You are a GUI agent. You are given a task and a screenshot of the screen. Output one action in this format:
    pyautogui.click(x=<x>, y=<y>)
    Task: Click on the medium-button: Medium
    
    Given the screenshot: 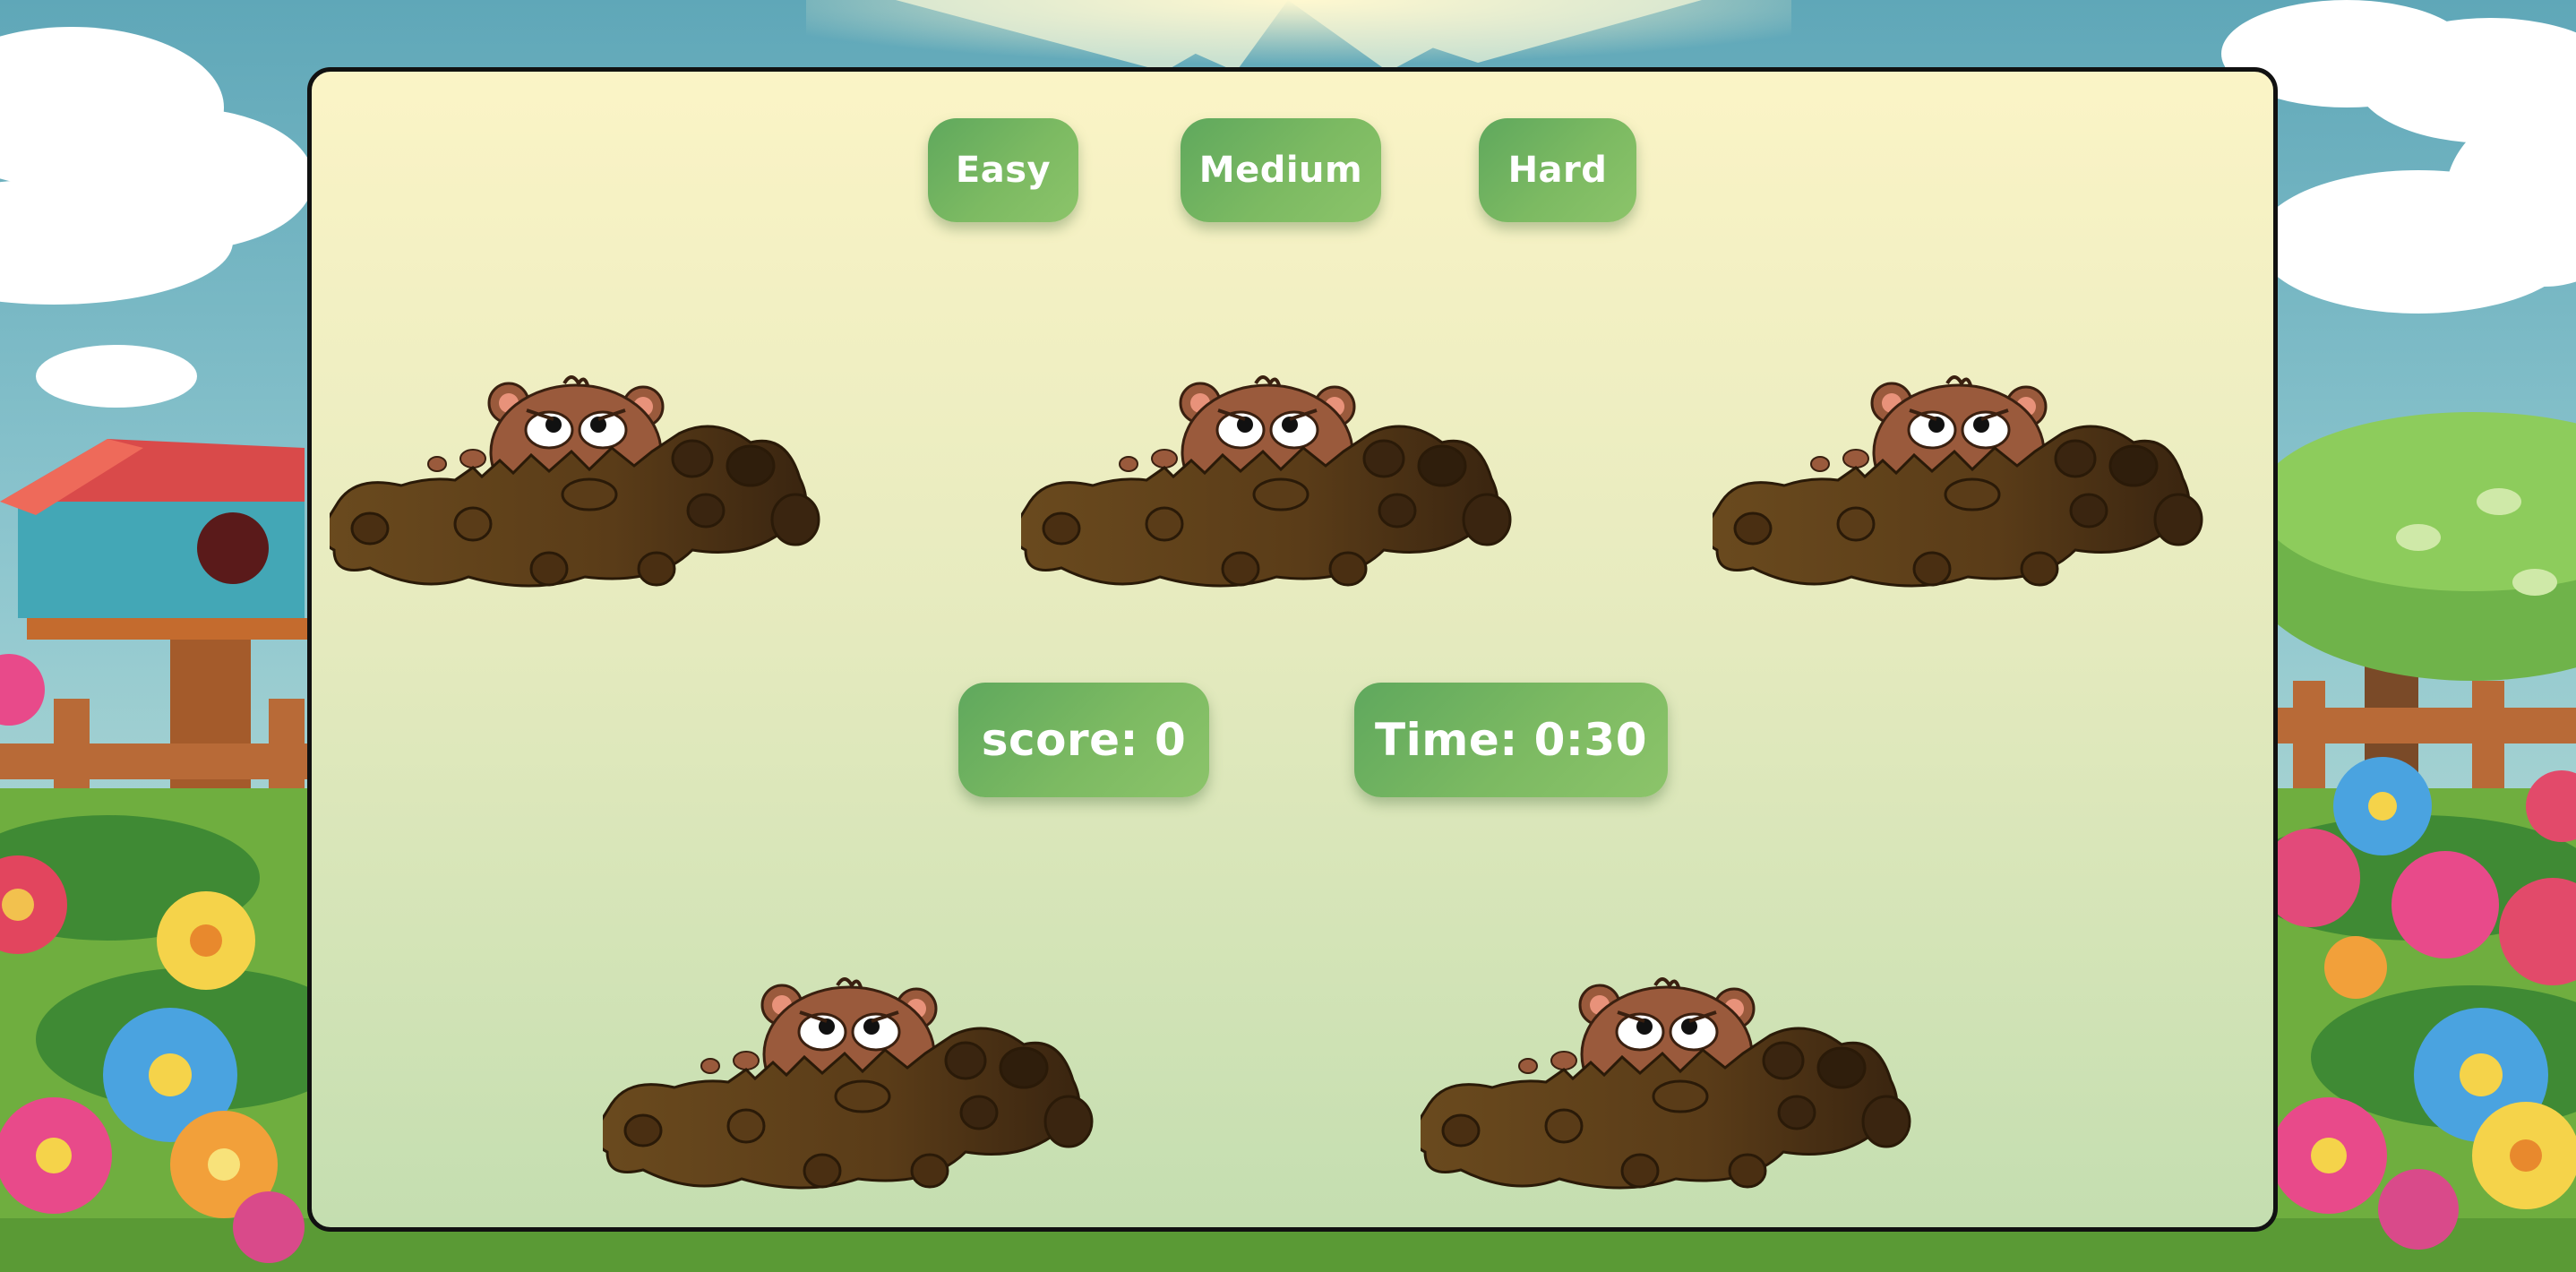 What is the action you would take?
    pyautogui.click(x=1281, y=170)
    